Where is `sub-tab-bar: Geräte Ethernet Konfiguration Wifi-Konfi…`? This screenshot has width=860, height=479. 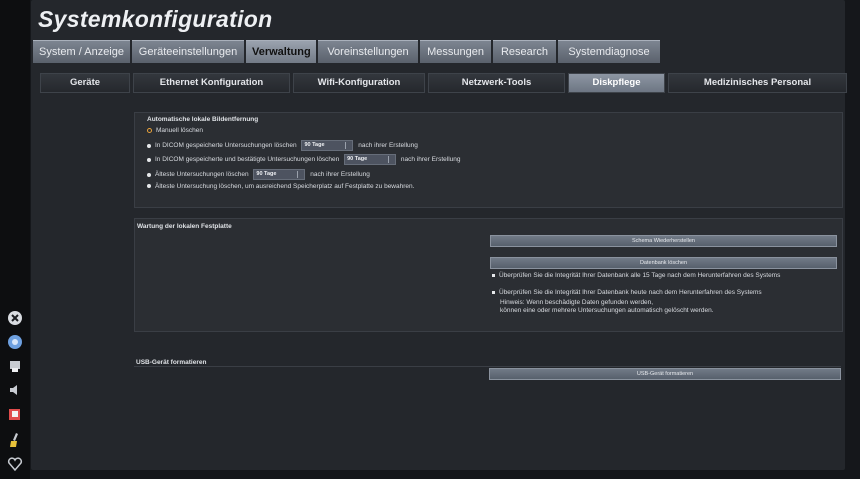
sub-tab-bar: Geräte Ethernet Konfiguration Wifi-Konfi… is located at coordinates (443, 83).